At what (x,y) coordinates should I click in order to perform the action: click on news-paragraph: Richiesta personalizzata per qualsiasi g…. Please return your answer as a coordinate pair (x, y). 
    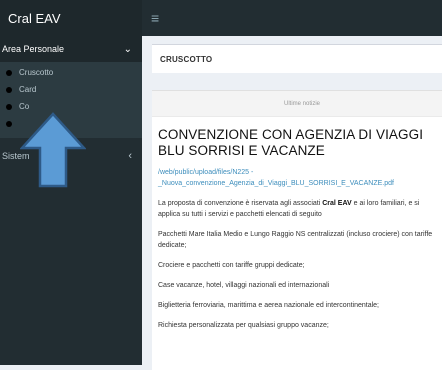
    Looking at the image, I should click on (243, 325).